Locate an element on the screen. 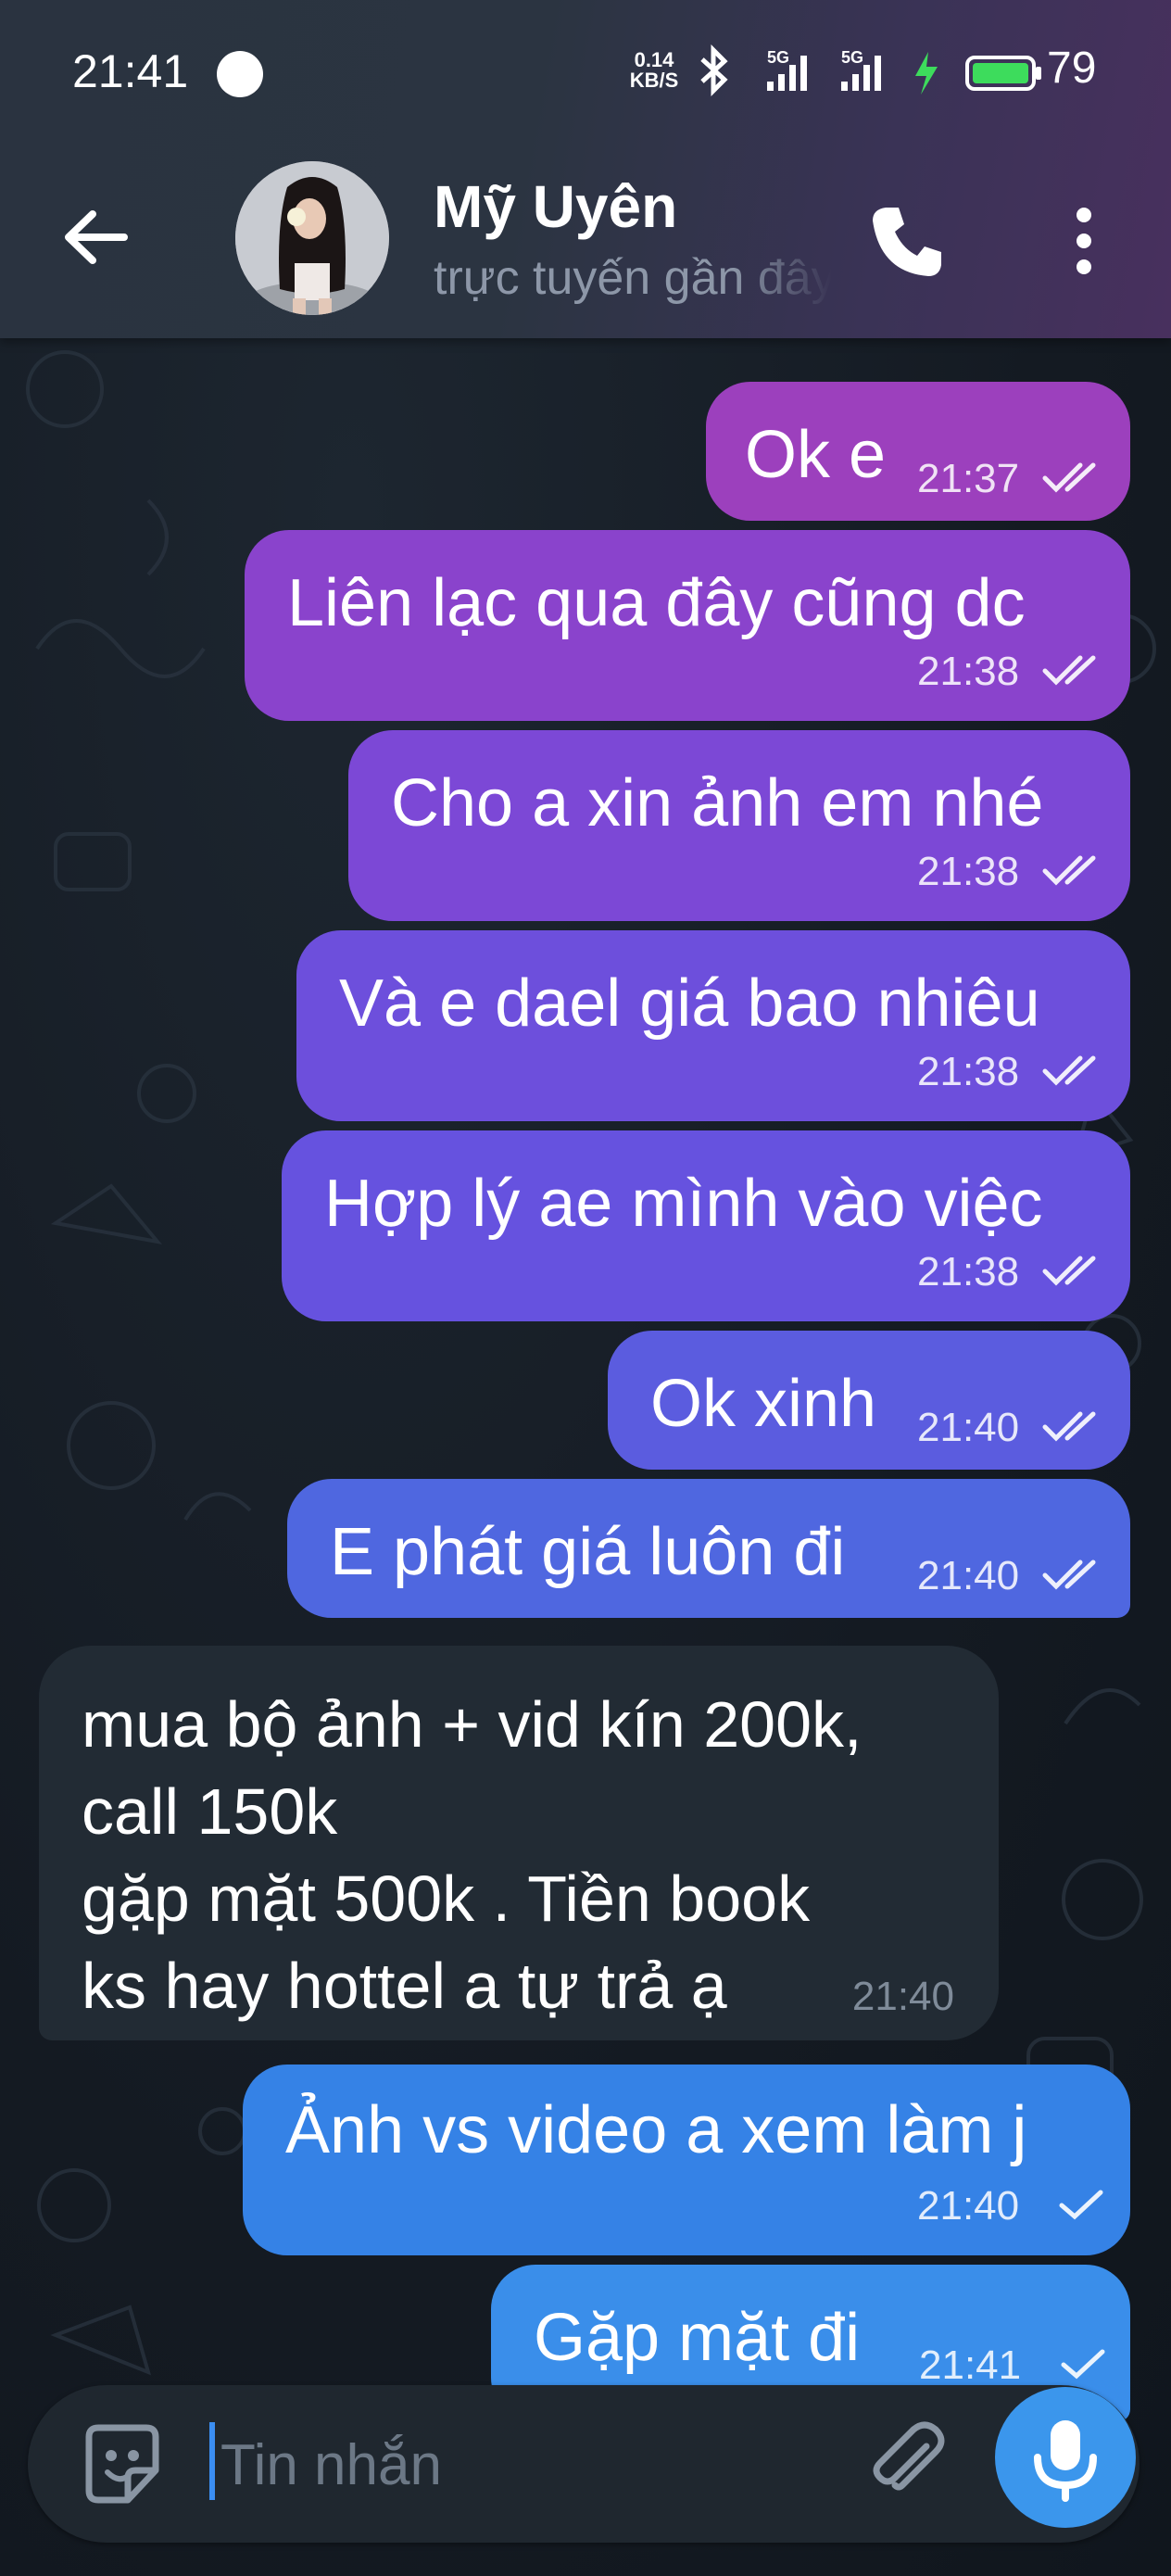  message-bubble: Ok xinh 21:40 is located at coordinates (869, 1400).